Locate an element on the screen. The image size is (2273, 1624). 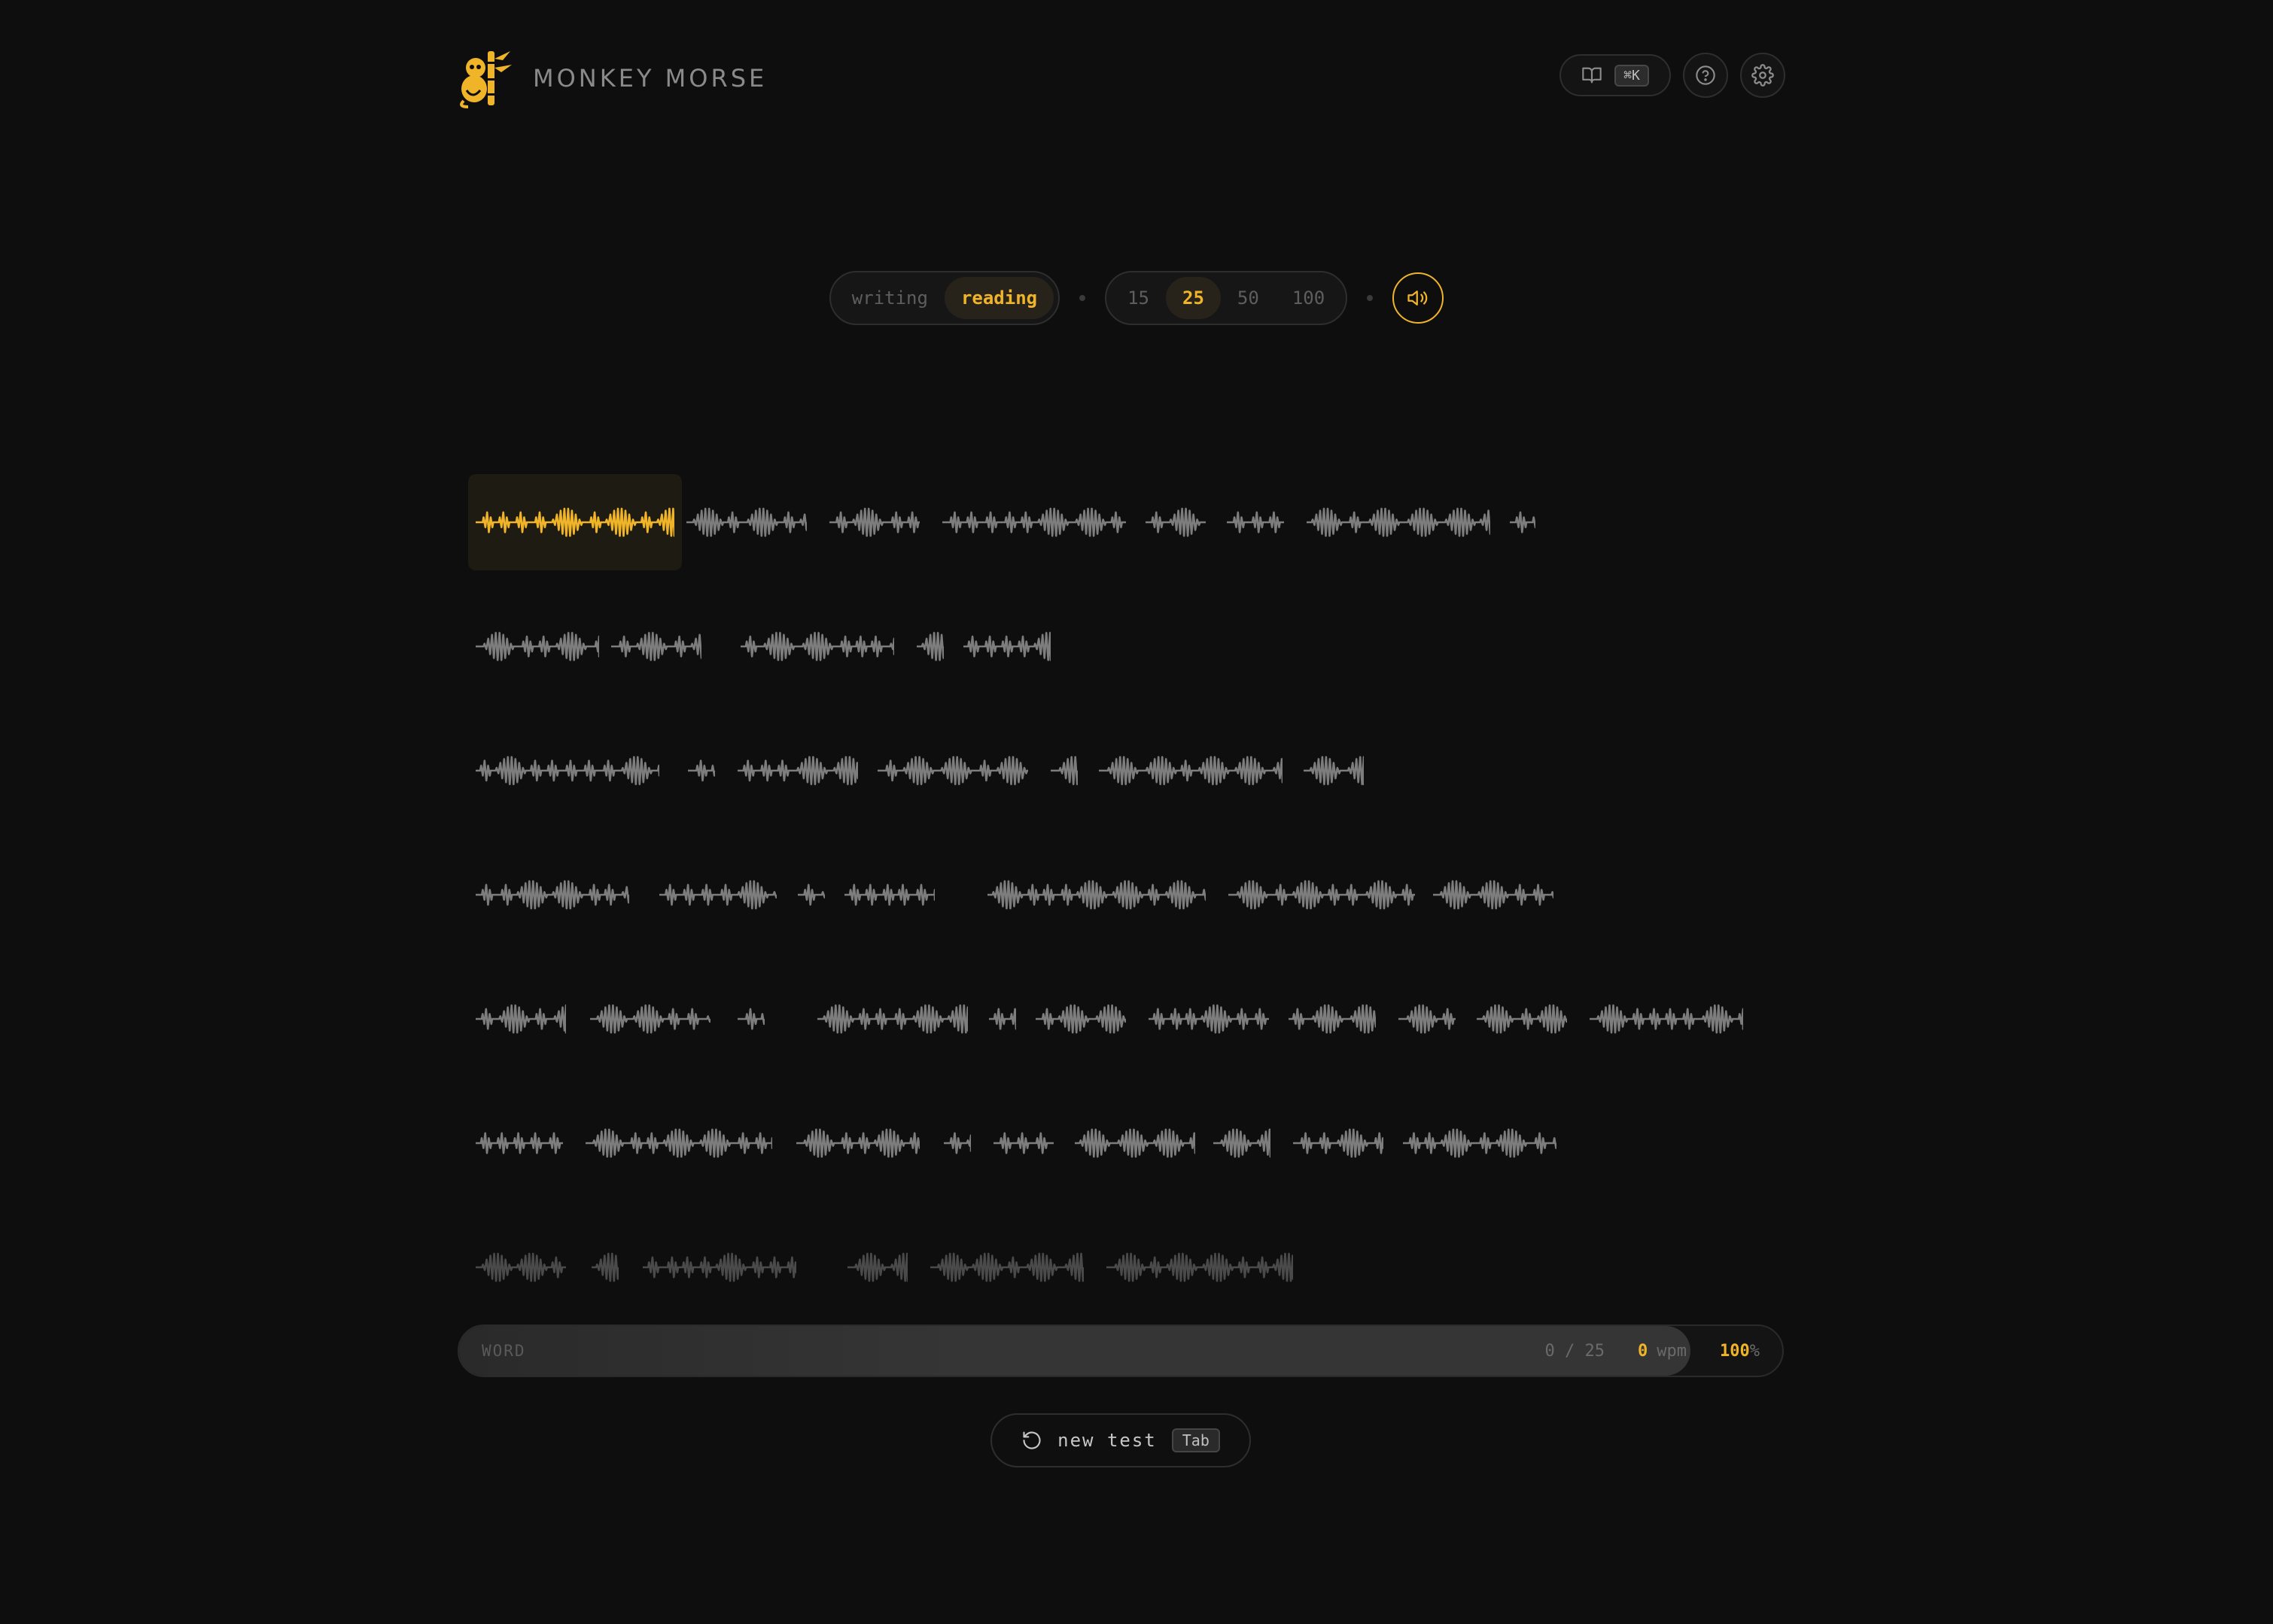
sound-toggle-button is located at coordinates (1418, 298).